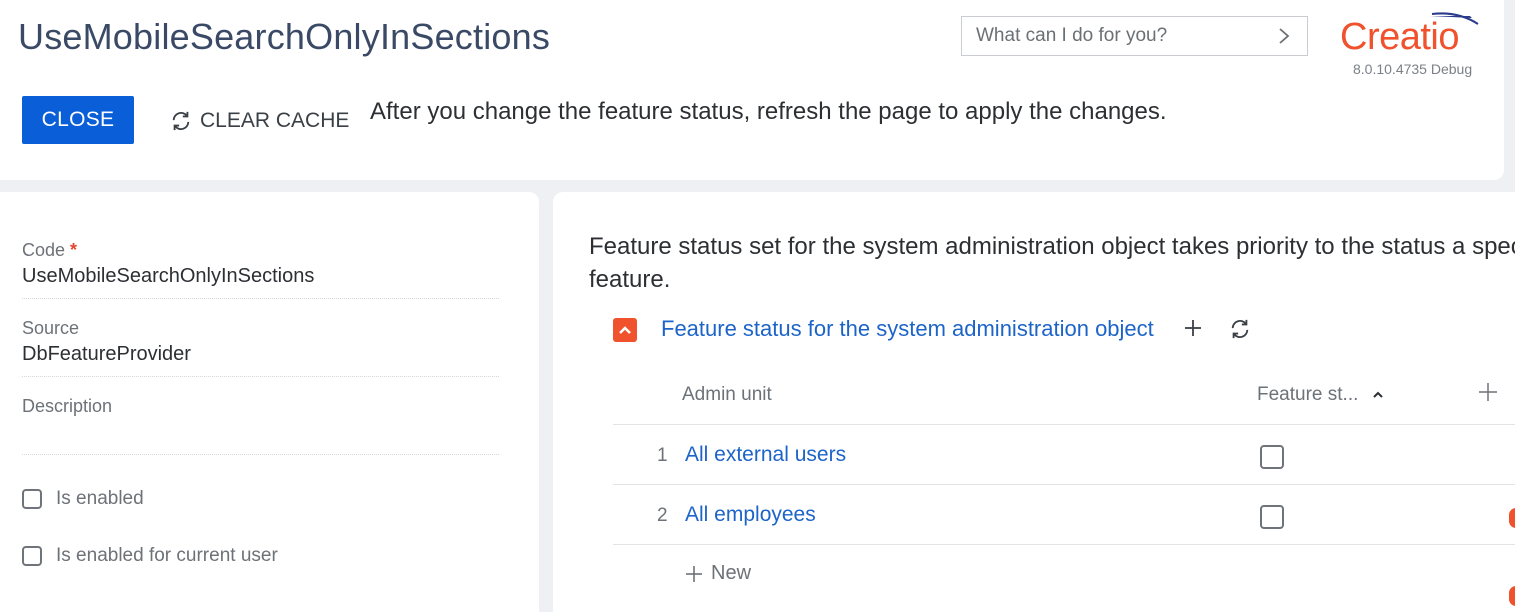 This screenshot has width=1515, height=612. I want to click on is-enabled-label: Is enabled, so click(100, 498).